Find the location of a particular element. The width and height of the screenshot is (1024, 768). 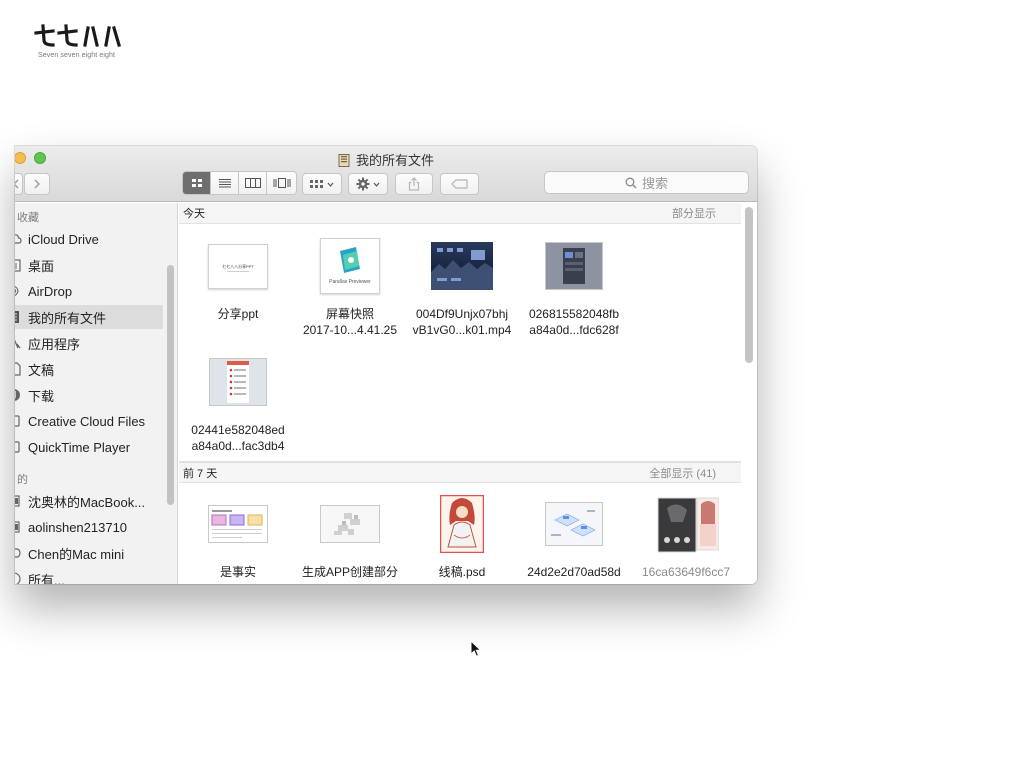

sidebar-item-aolinshen: aolinshen213710 is located at coordinates (89, 527).